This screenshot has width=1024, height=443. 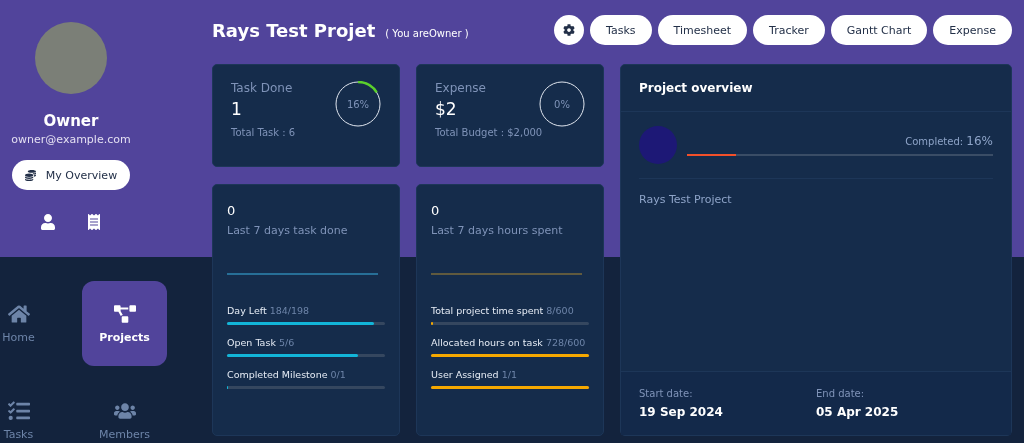 I want to click on nav-item: Tasks, so click(x=30, y=414).